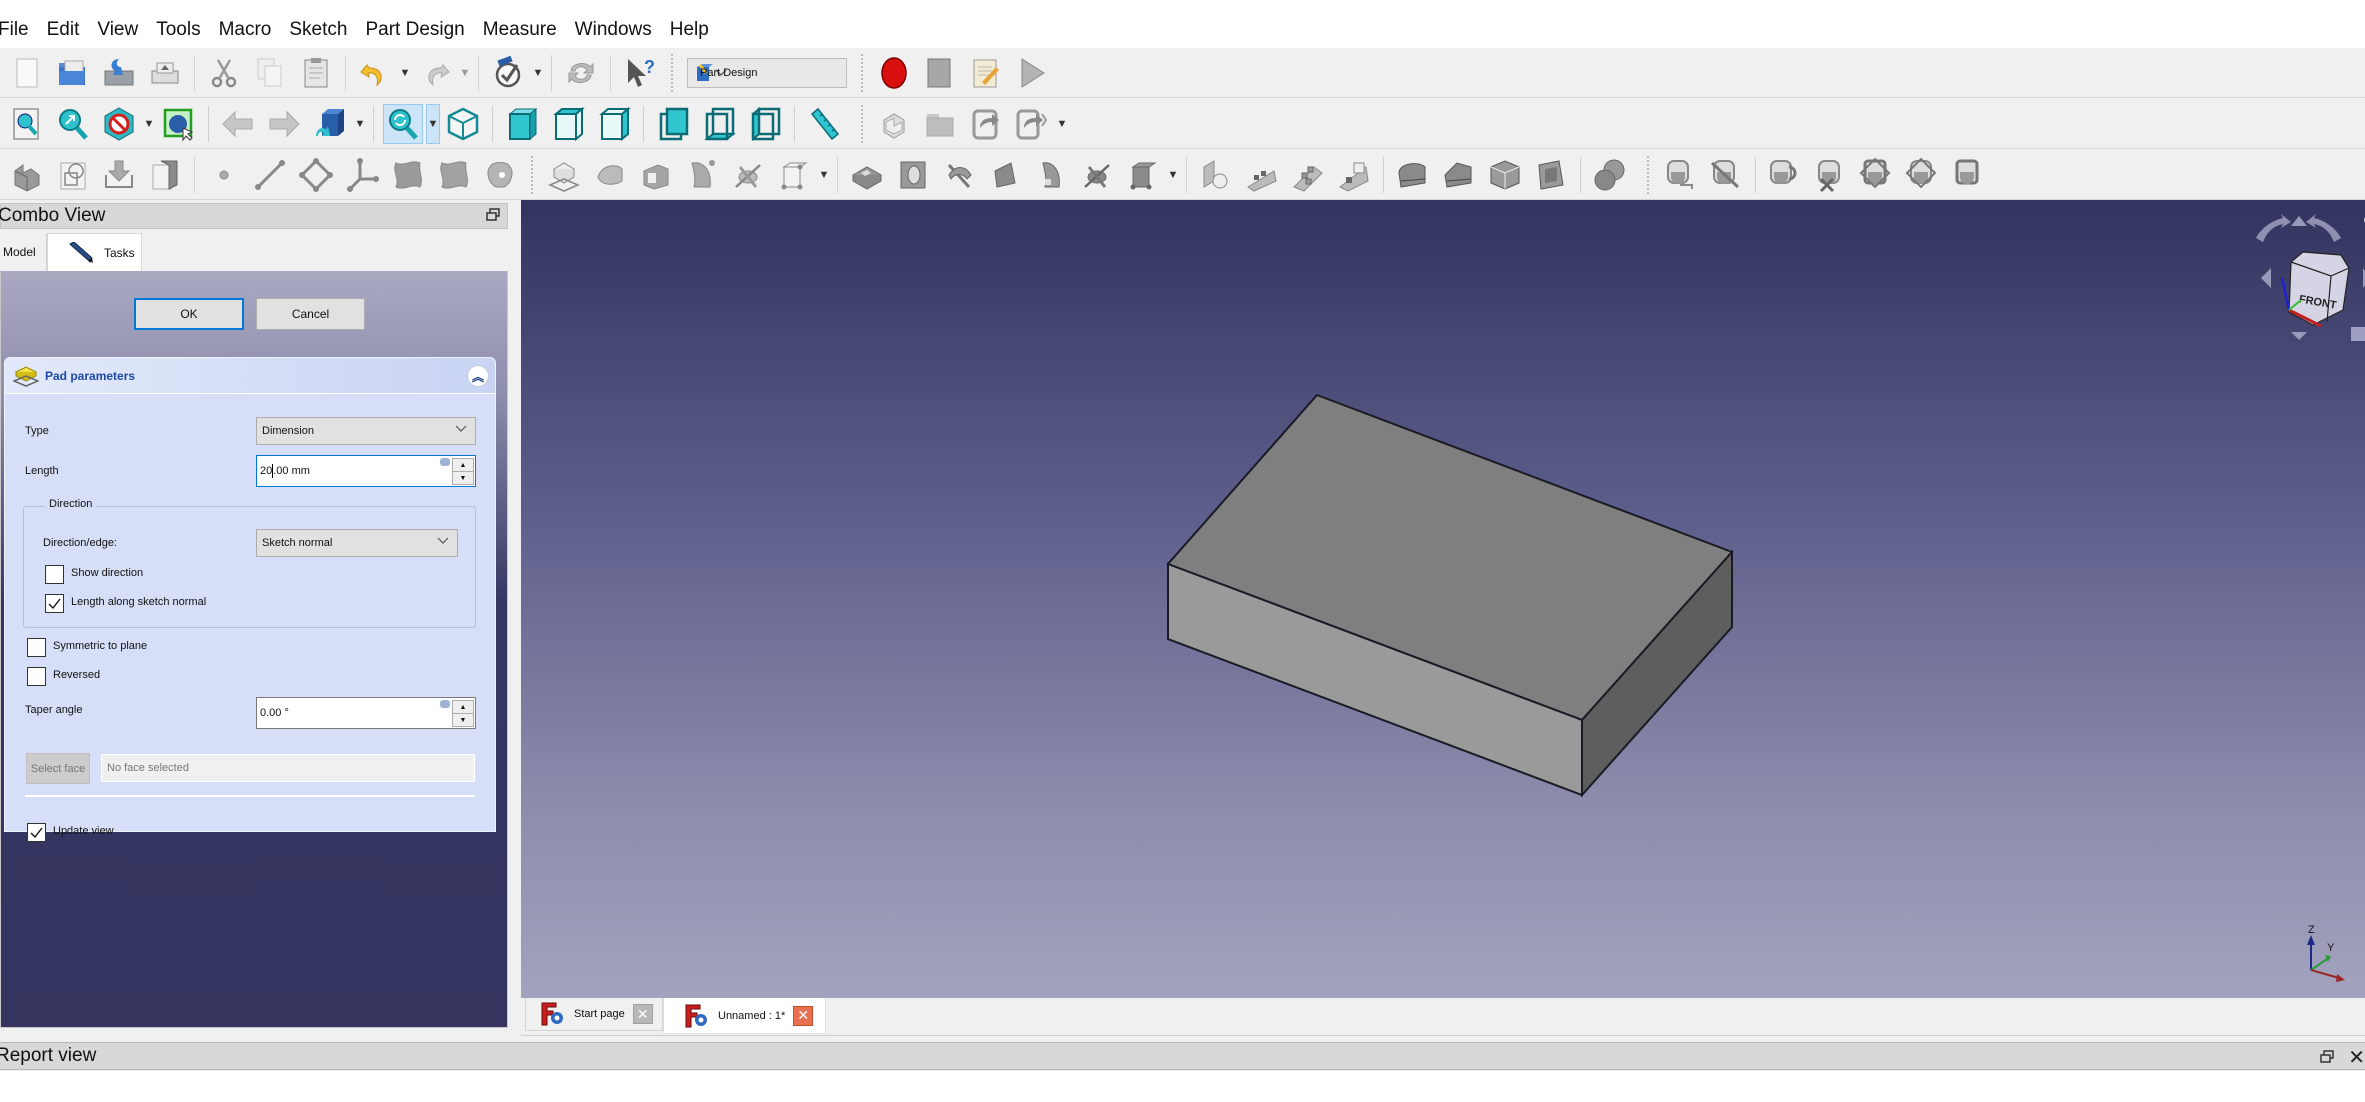  What do you see at coordinates (1413, 175) in the screenshot?
I see `fillet-icon` at bounding box center [1413, 175].